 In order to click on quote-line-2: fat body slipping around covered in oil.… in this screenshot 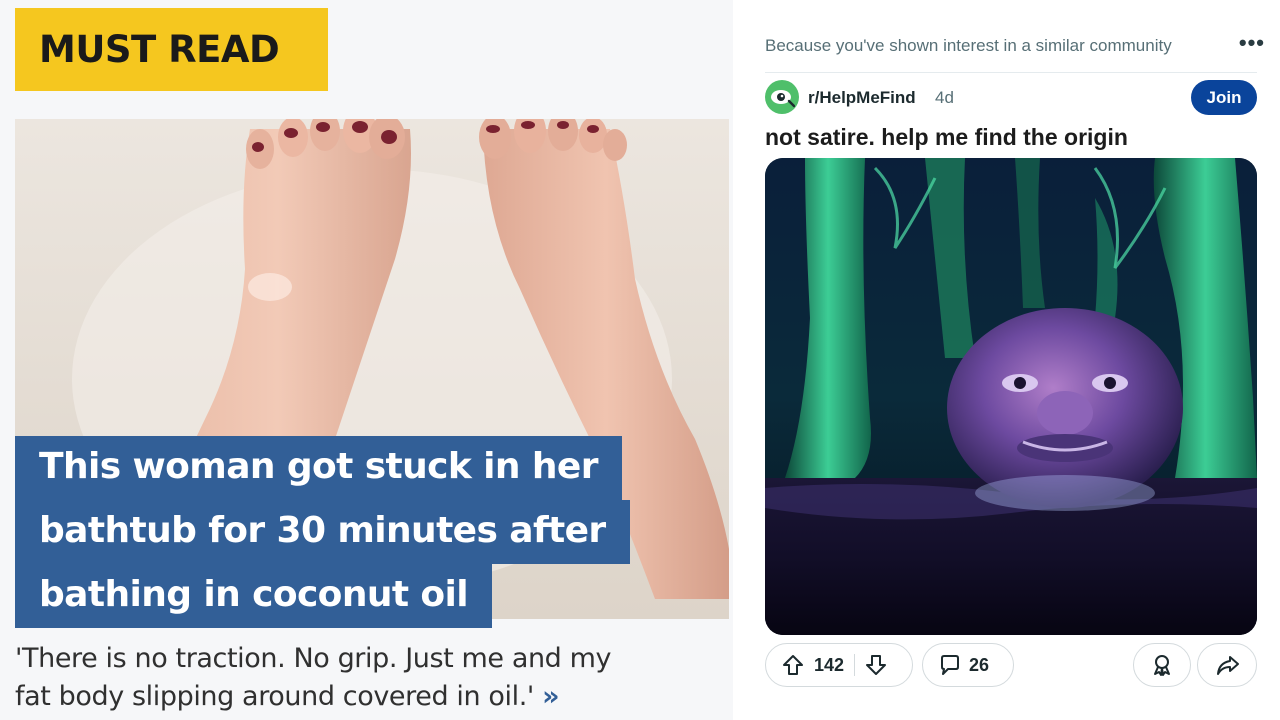, I will do `click(372, 697)`.